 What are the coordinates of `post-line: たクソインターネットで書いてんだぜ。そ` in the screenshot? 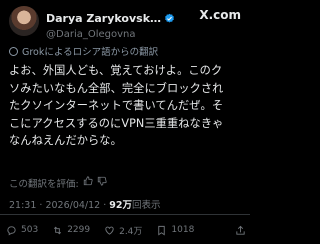 It's located at (116, 105).